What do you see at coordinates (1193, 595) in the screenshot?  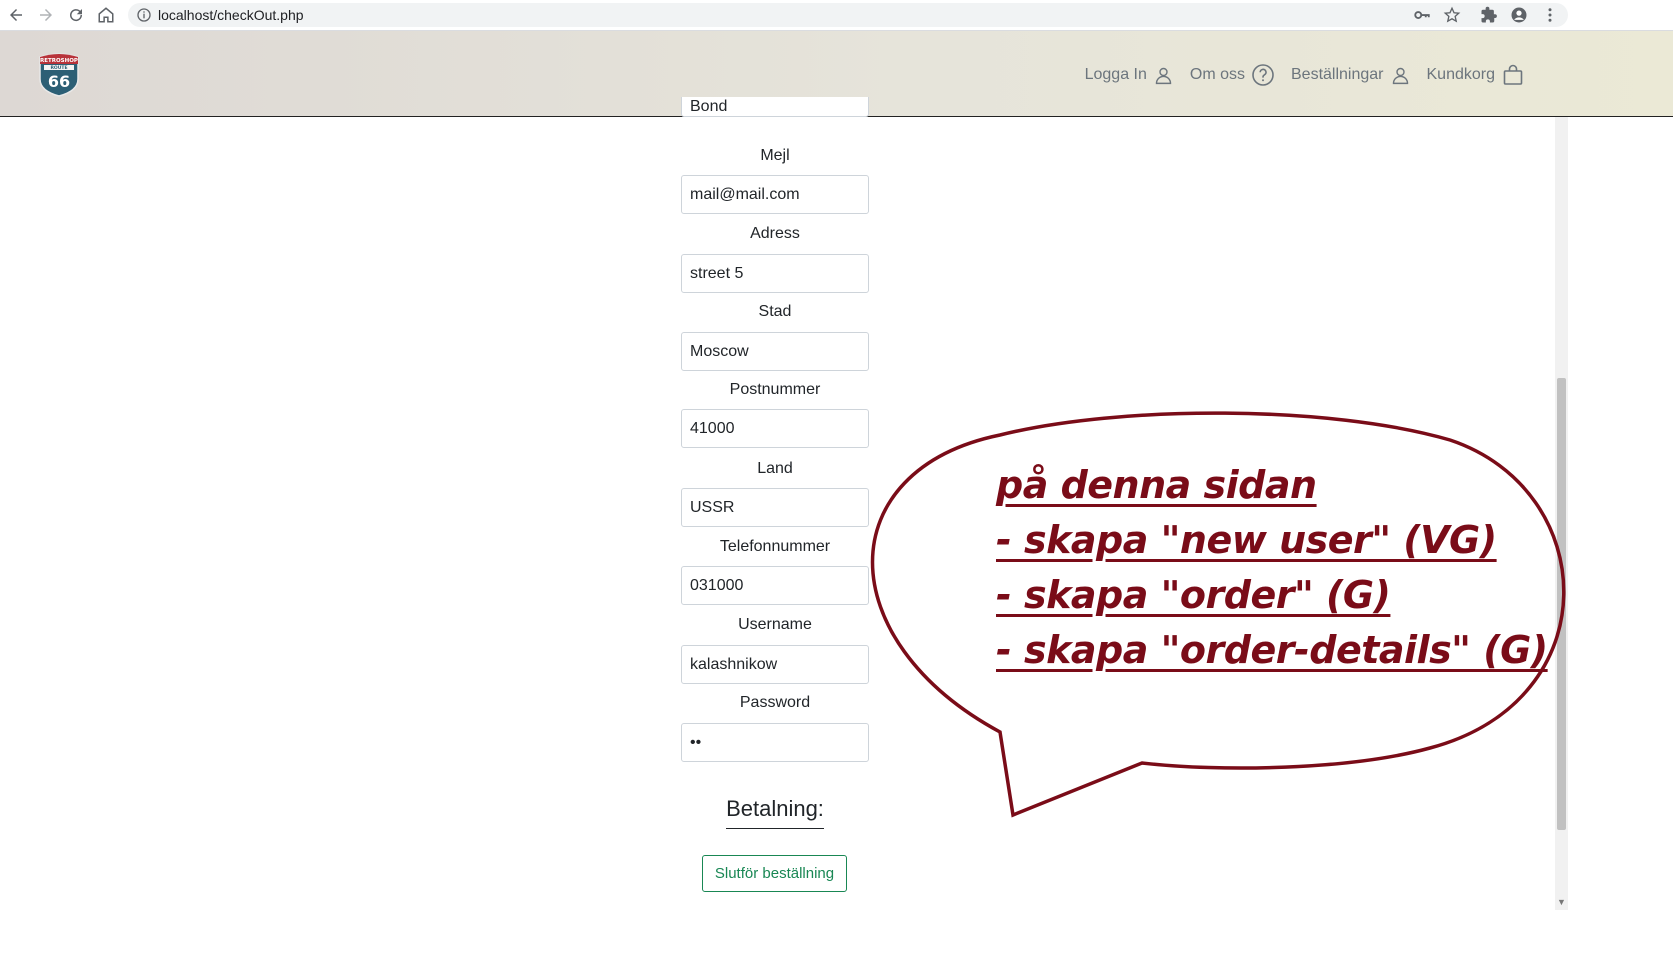 I see `annotation-line: - skapa "order" (G)` at bounding box center [1193, 595].